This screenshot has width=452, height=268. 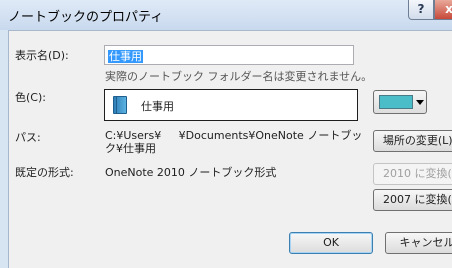 I want to click on notebook-icon, so click(x=120, y=105).